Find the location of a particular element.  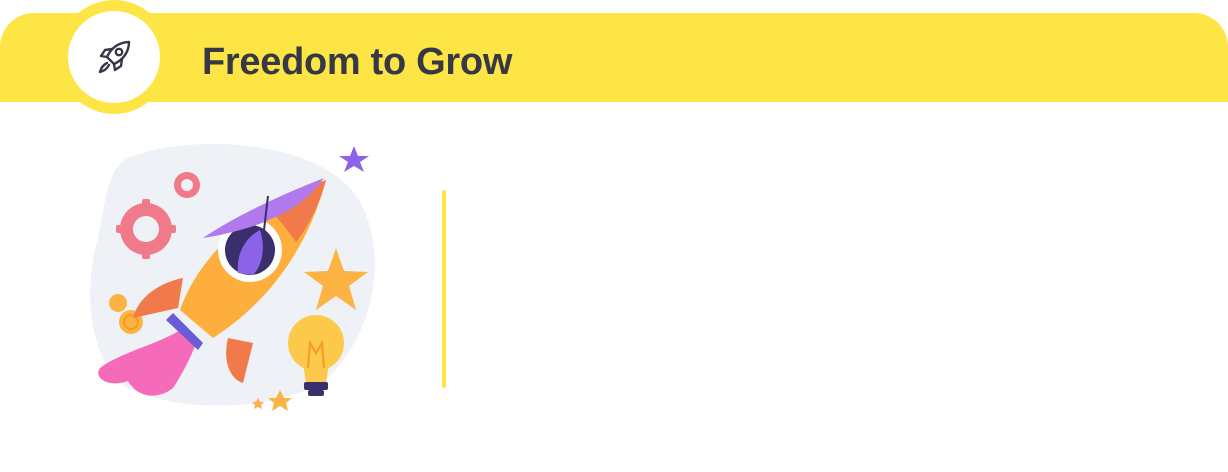

small-gear-icon is located at coordinates (187, 185).